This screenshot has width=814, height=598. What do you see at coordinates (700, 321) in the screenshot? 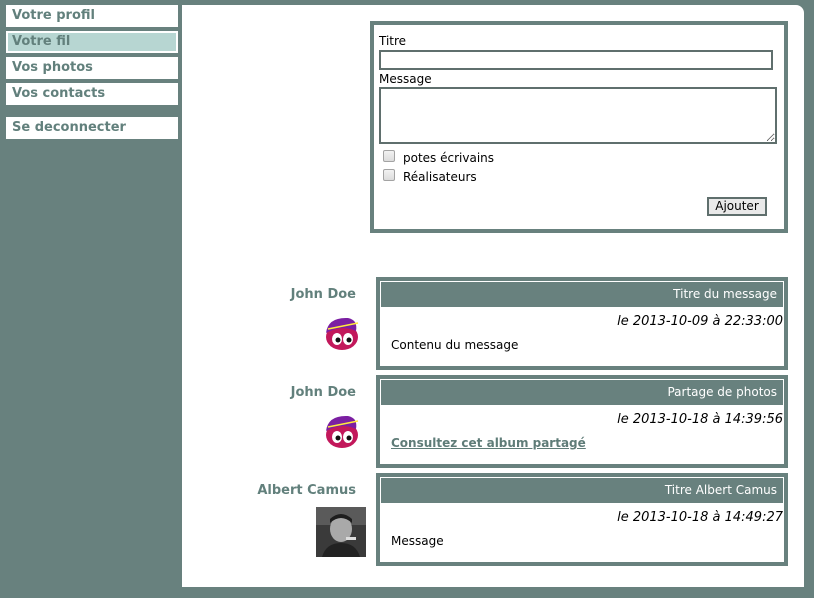
I see `post-date: le 2013-10-09 à 22:33:00` at bounding box center [700, 321].